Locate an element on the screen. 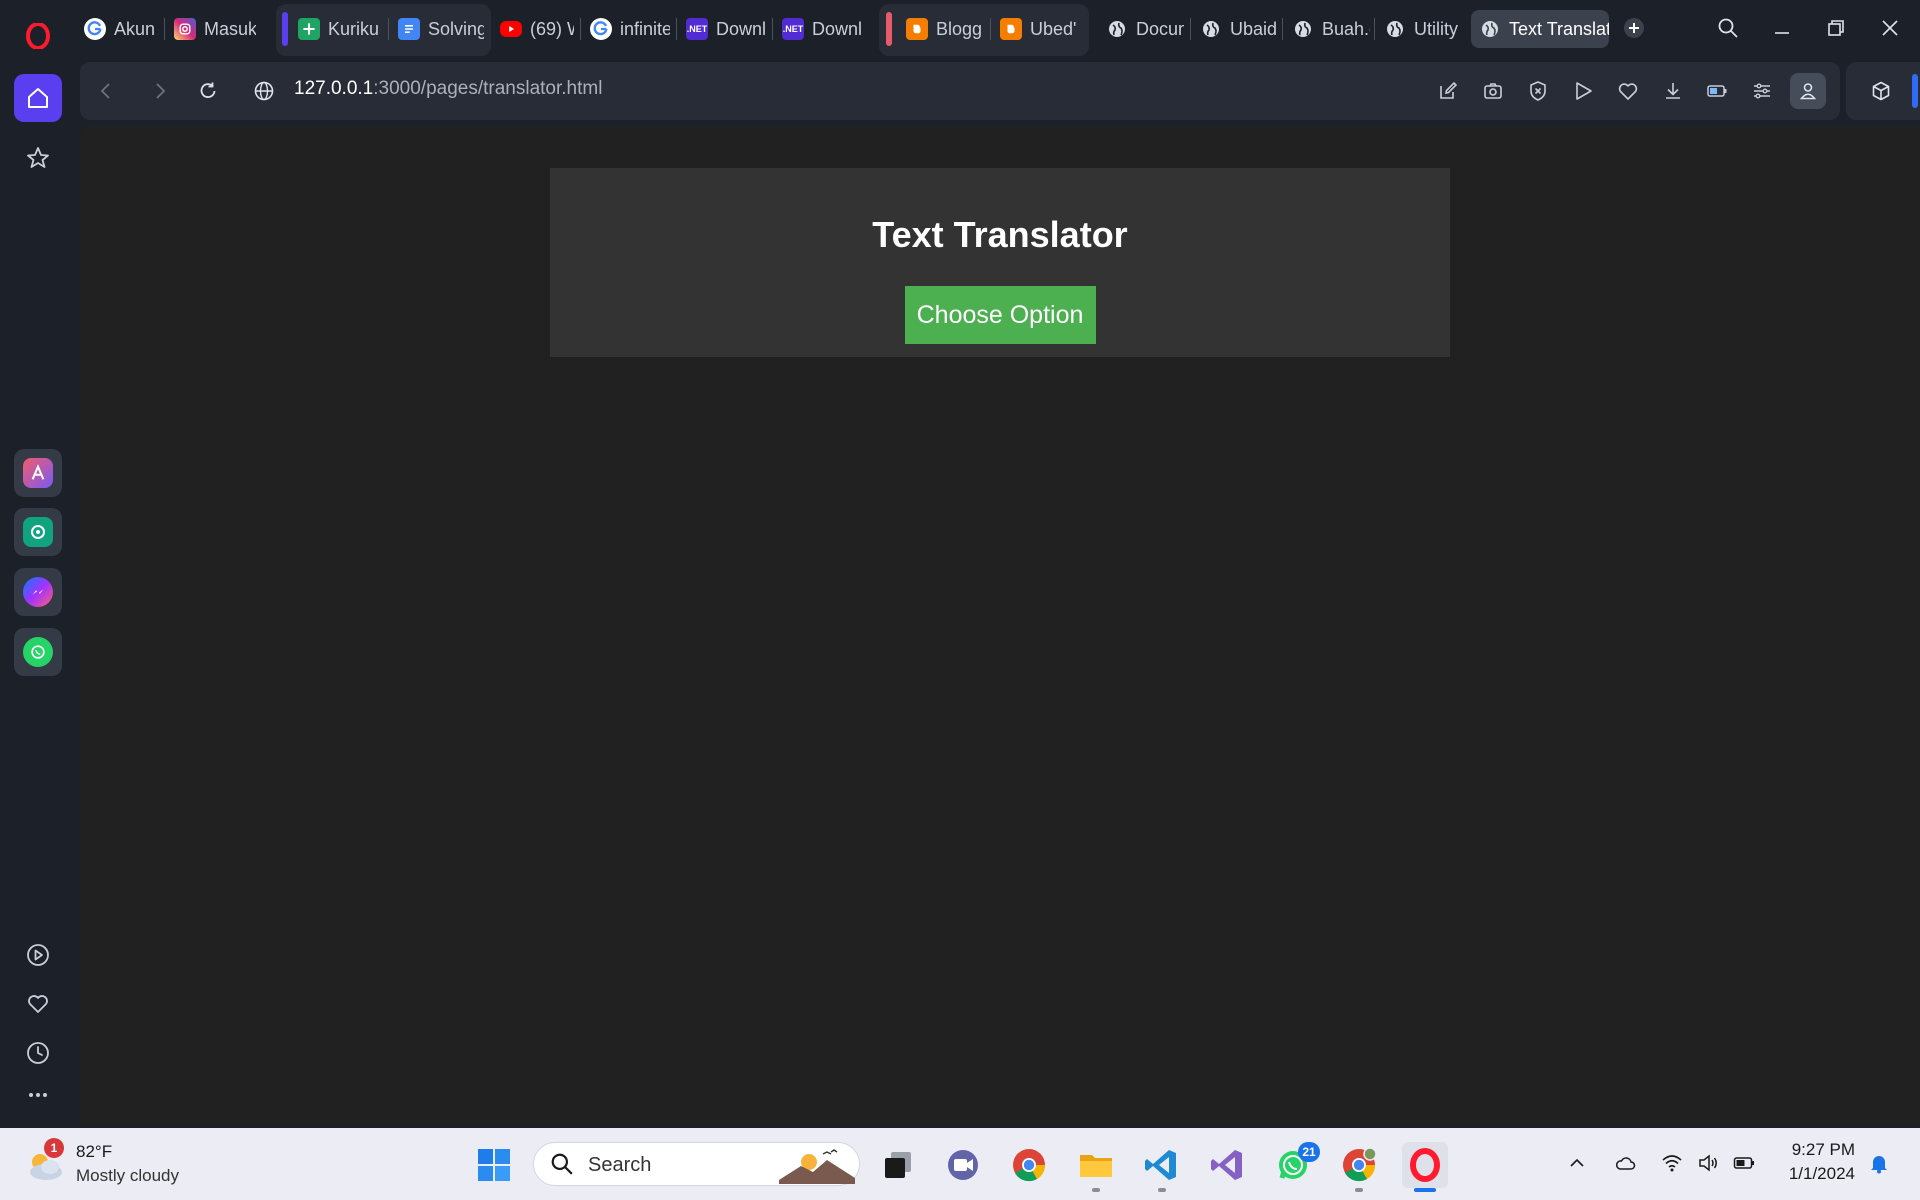  minimize-icon is located at coordinates (1782, 33).